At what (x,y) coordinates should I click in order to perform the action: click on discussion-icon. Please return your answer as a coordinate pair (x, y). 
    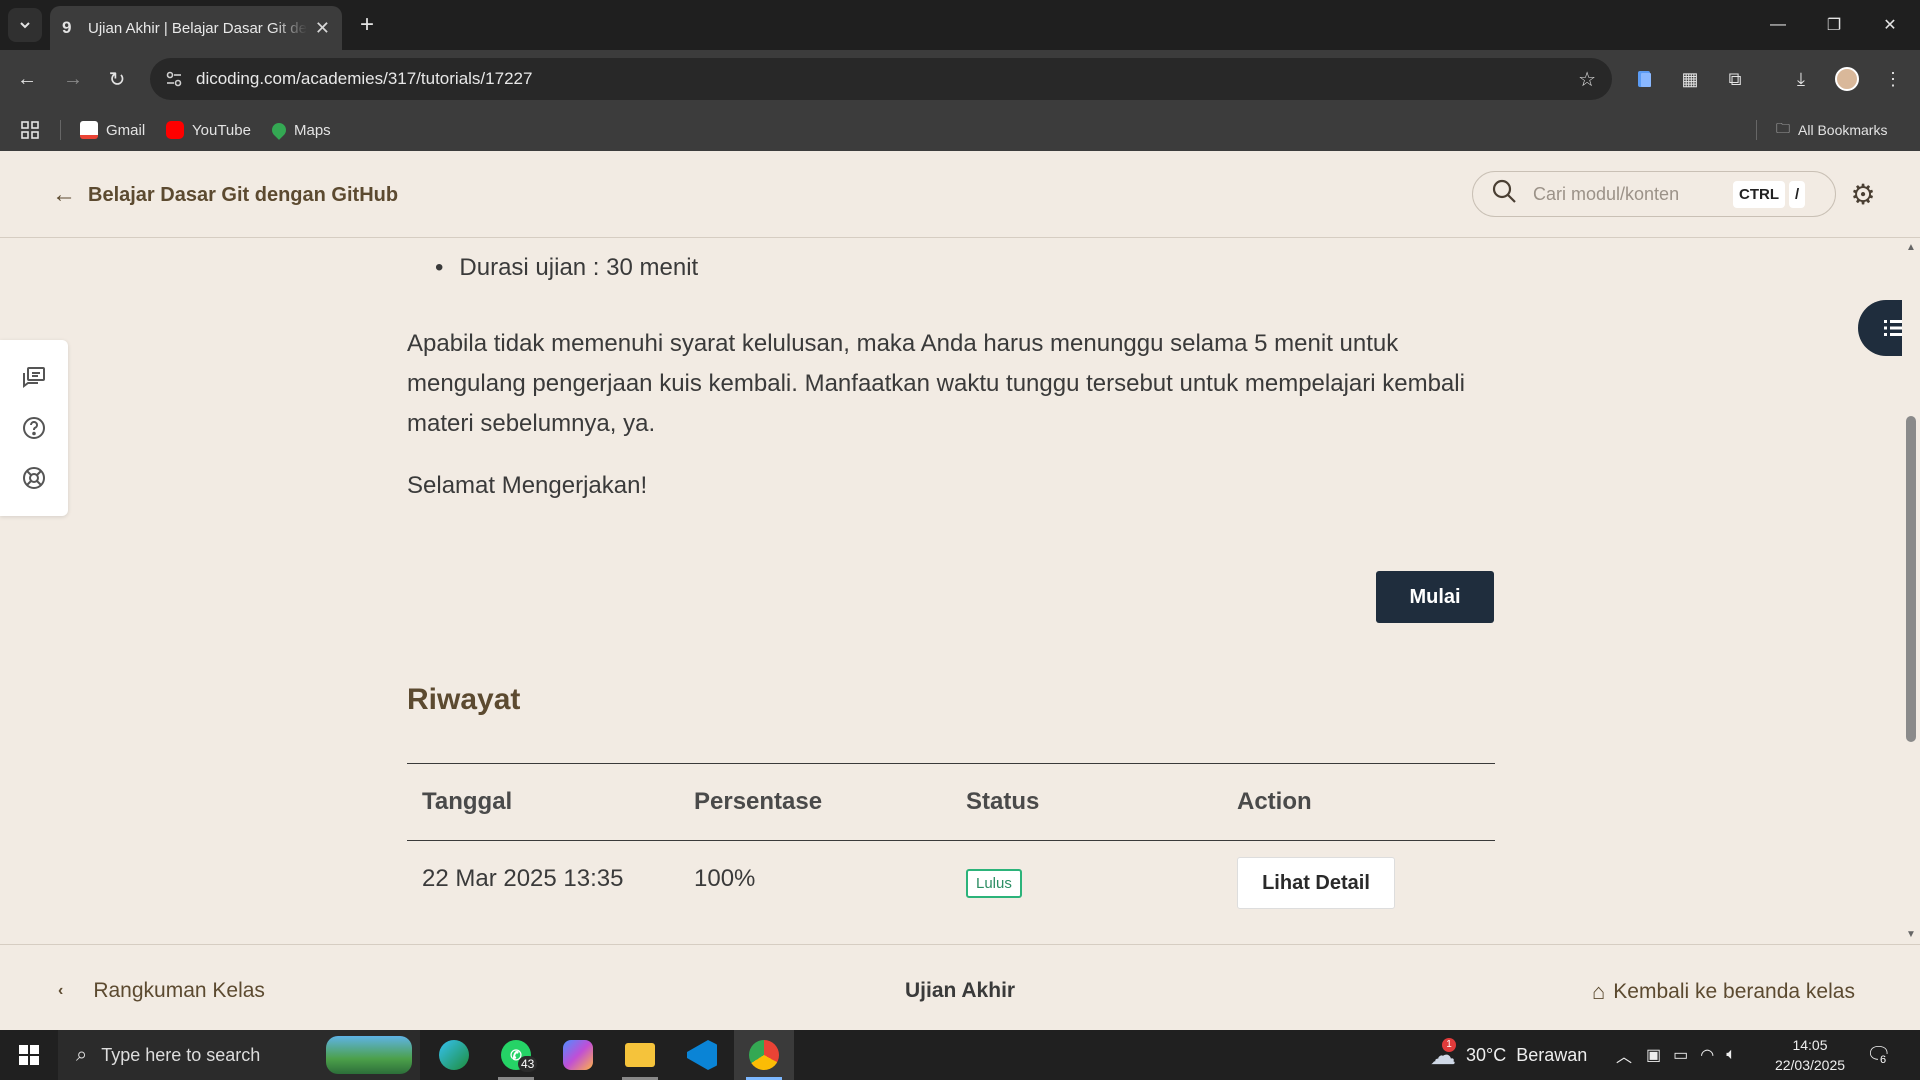
    Looking at the image, I should click on (34, 378).